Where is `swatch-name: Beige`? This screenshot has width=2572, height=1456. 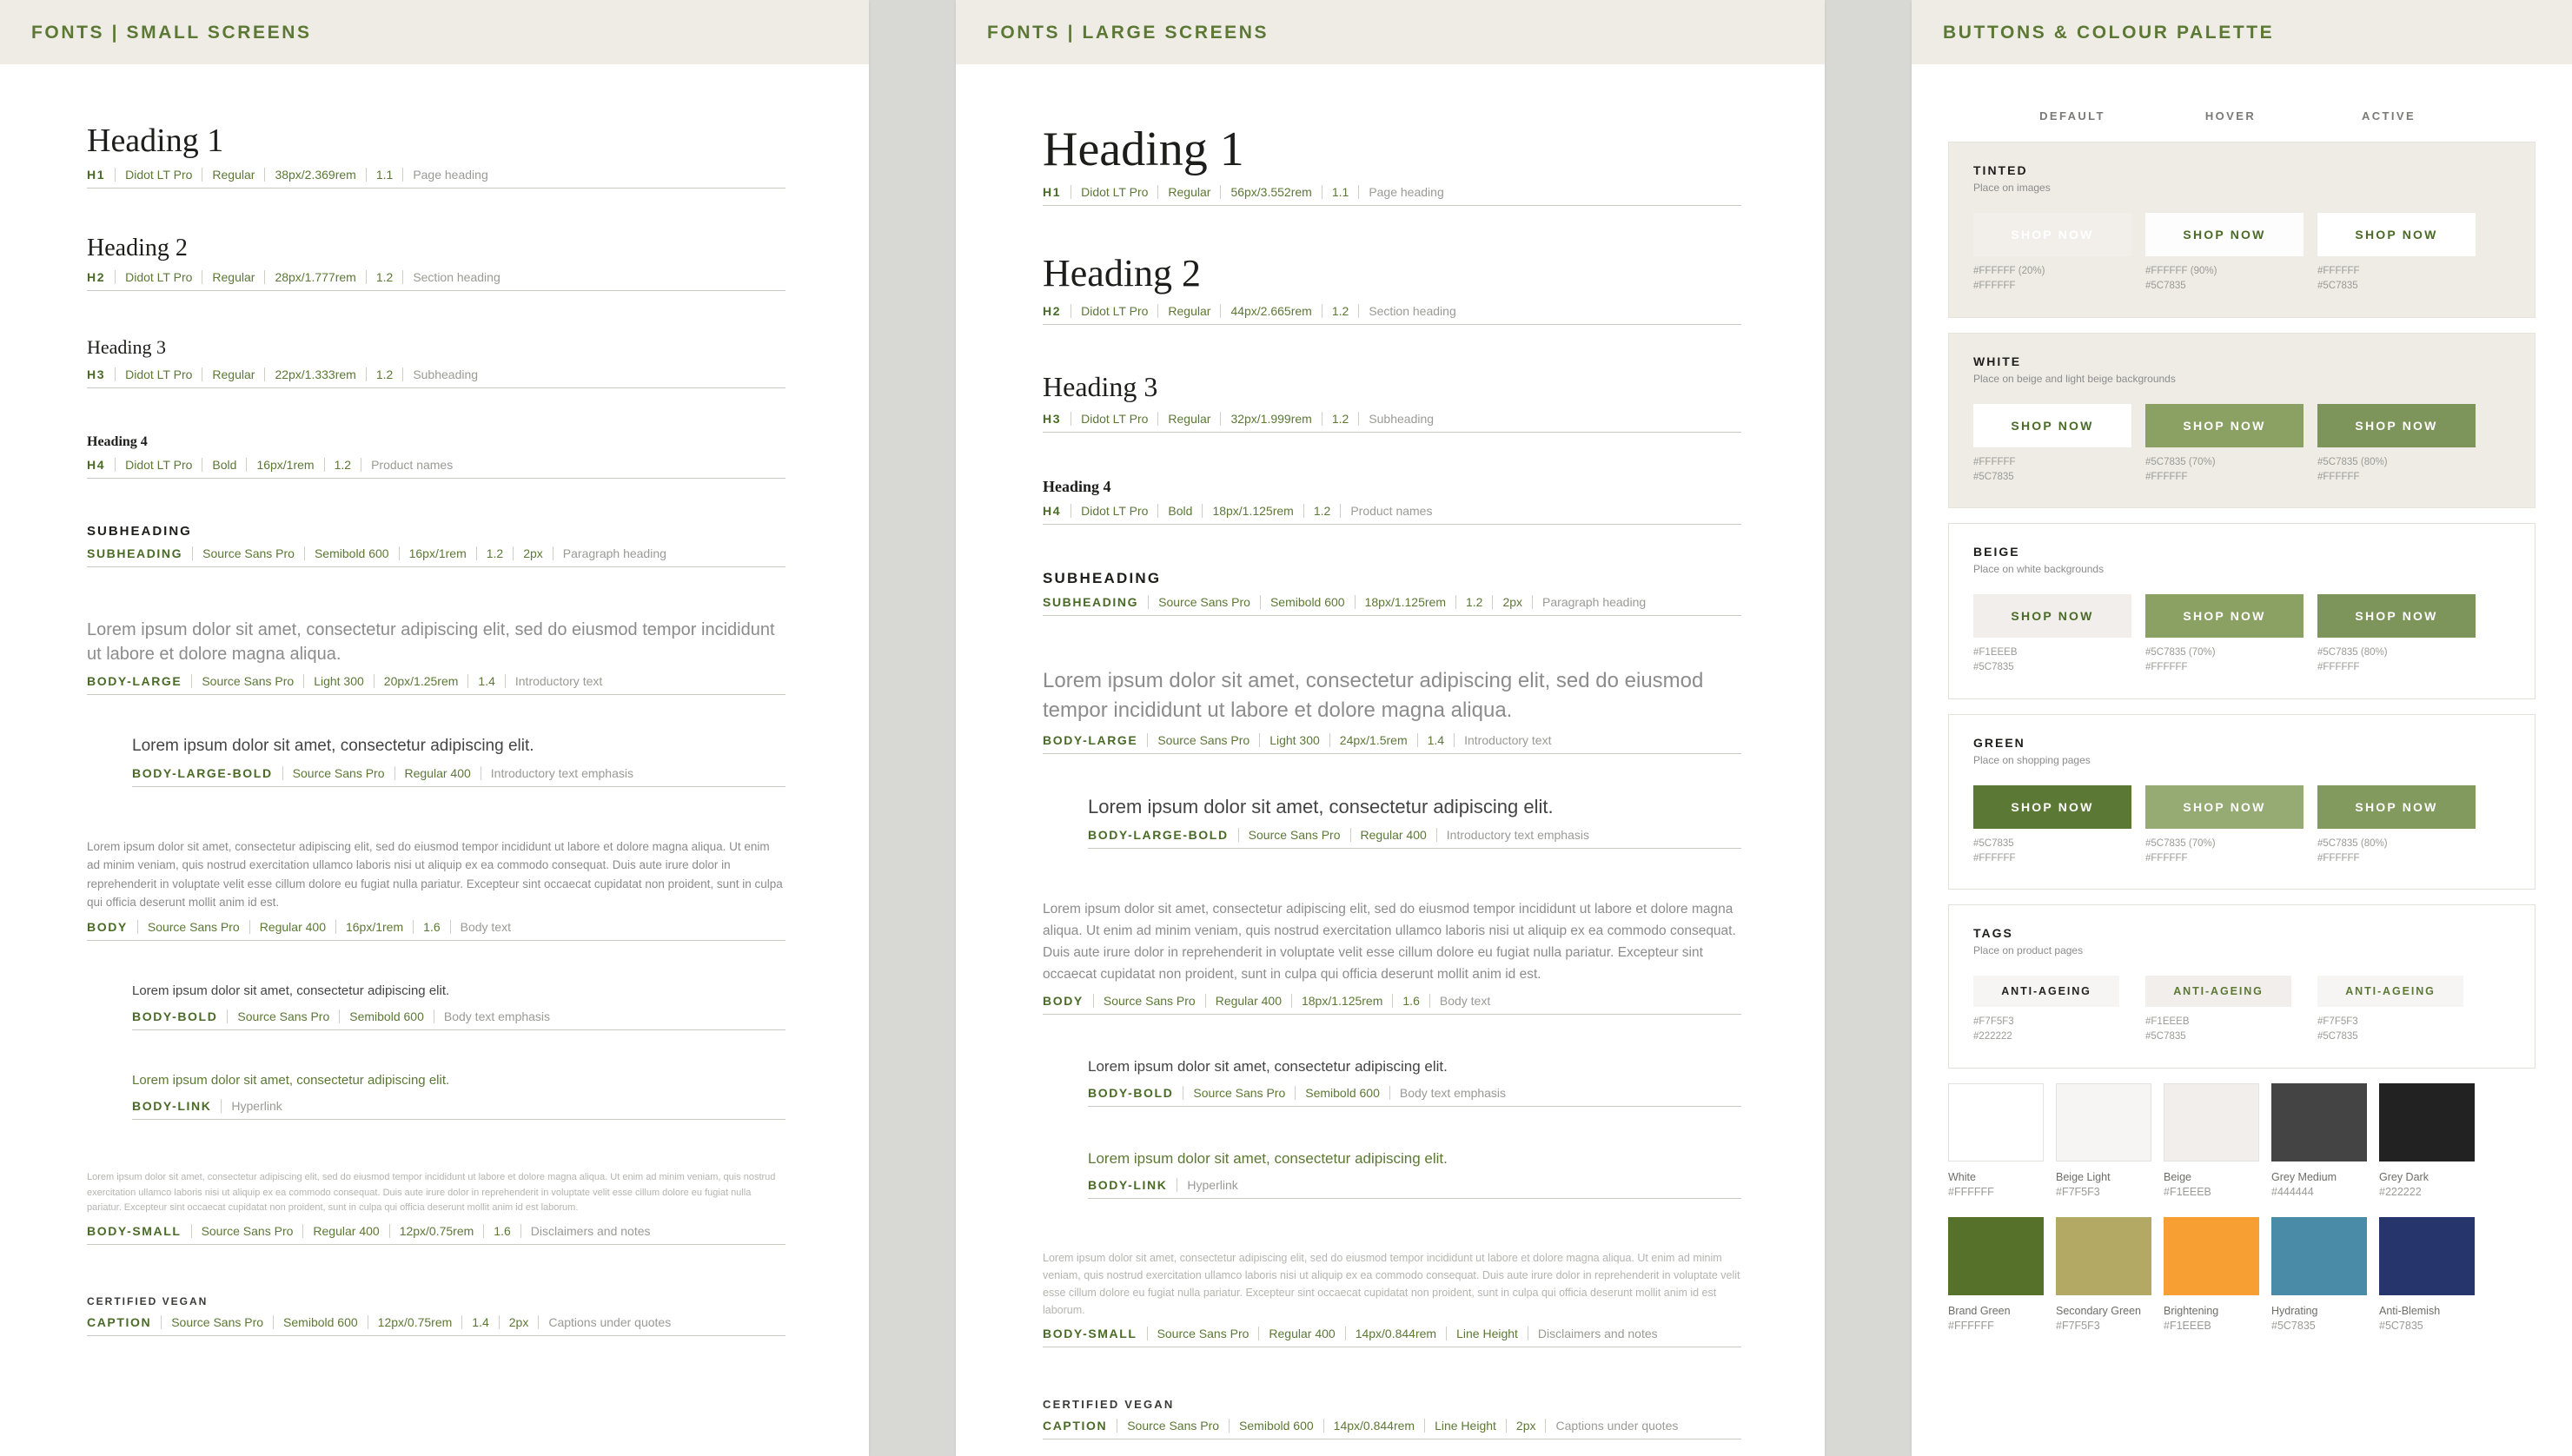 swatch-name: Beige is located at coordinates (2177, 1176).